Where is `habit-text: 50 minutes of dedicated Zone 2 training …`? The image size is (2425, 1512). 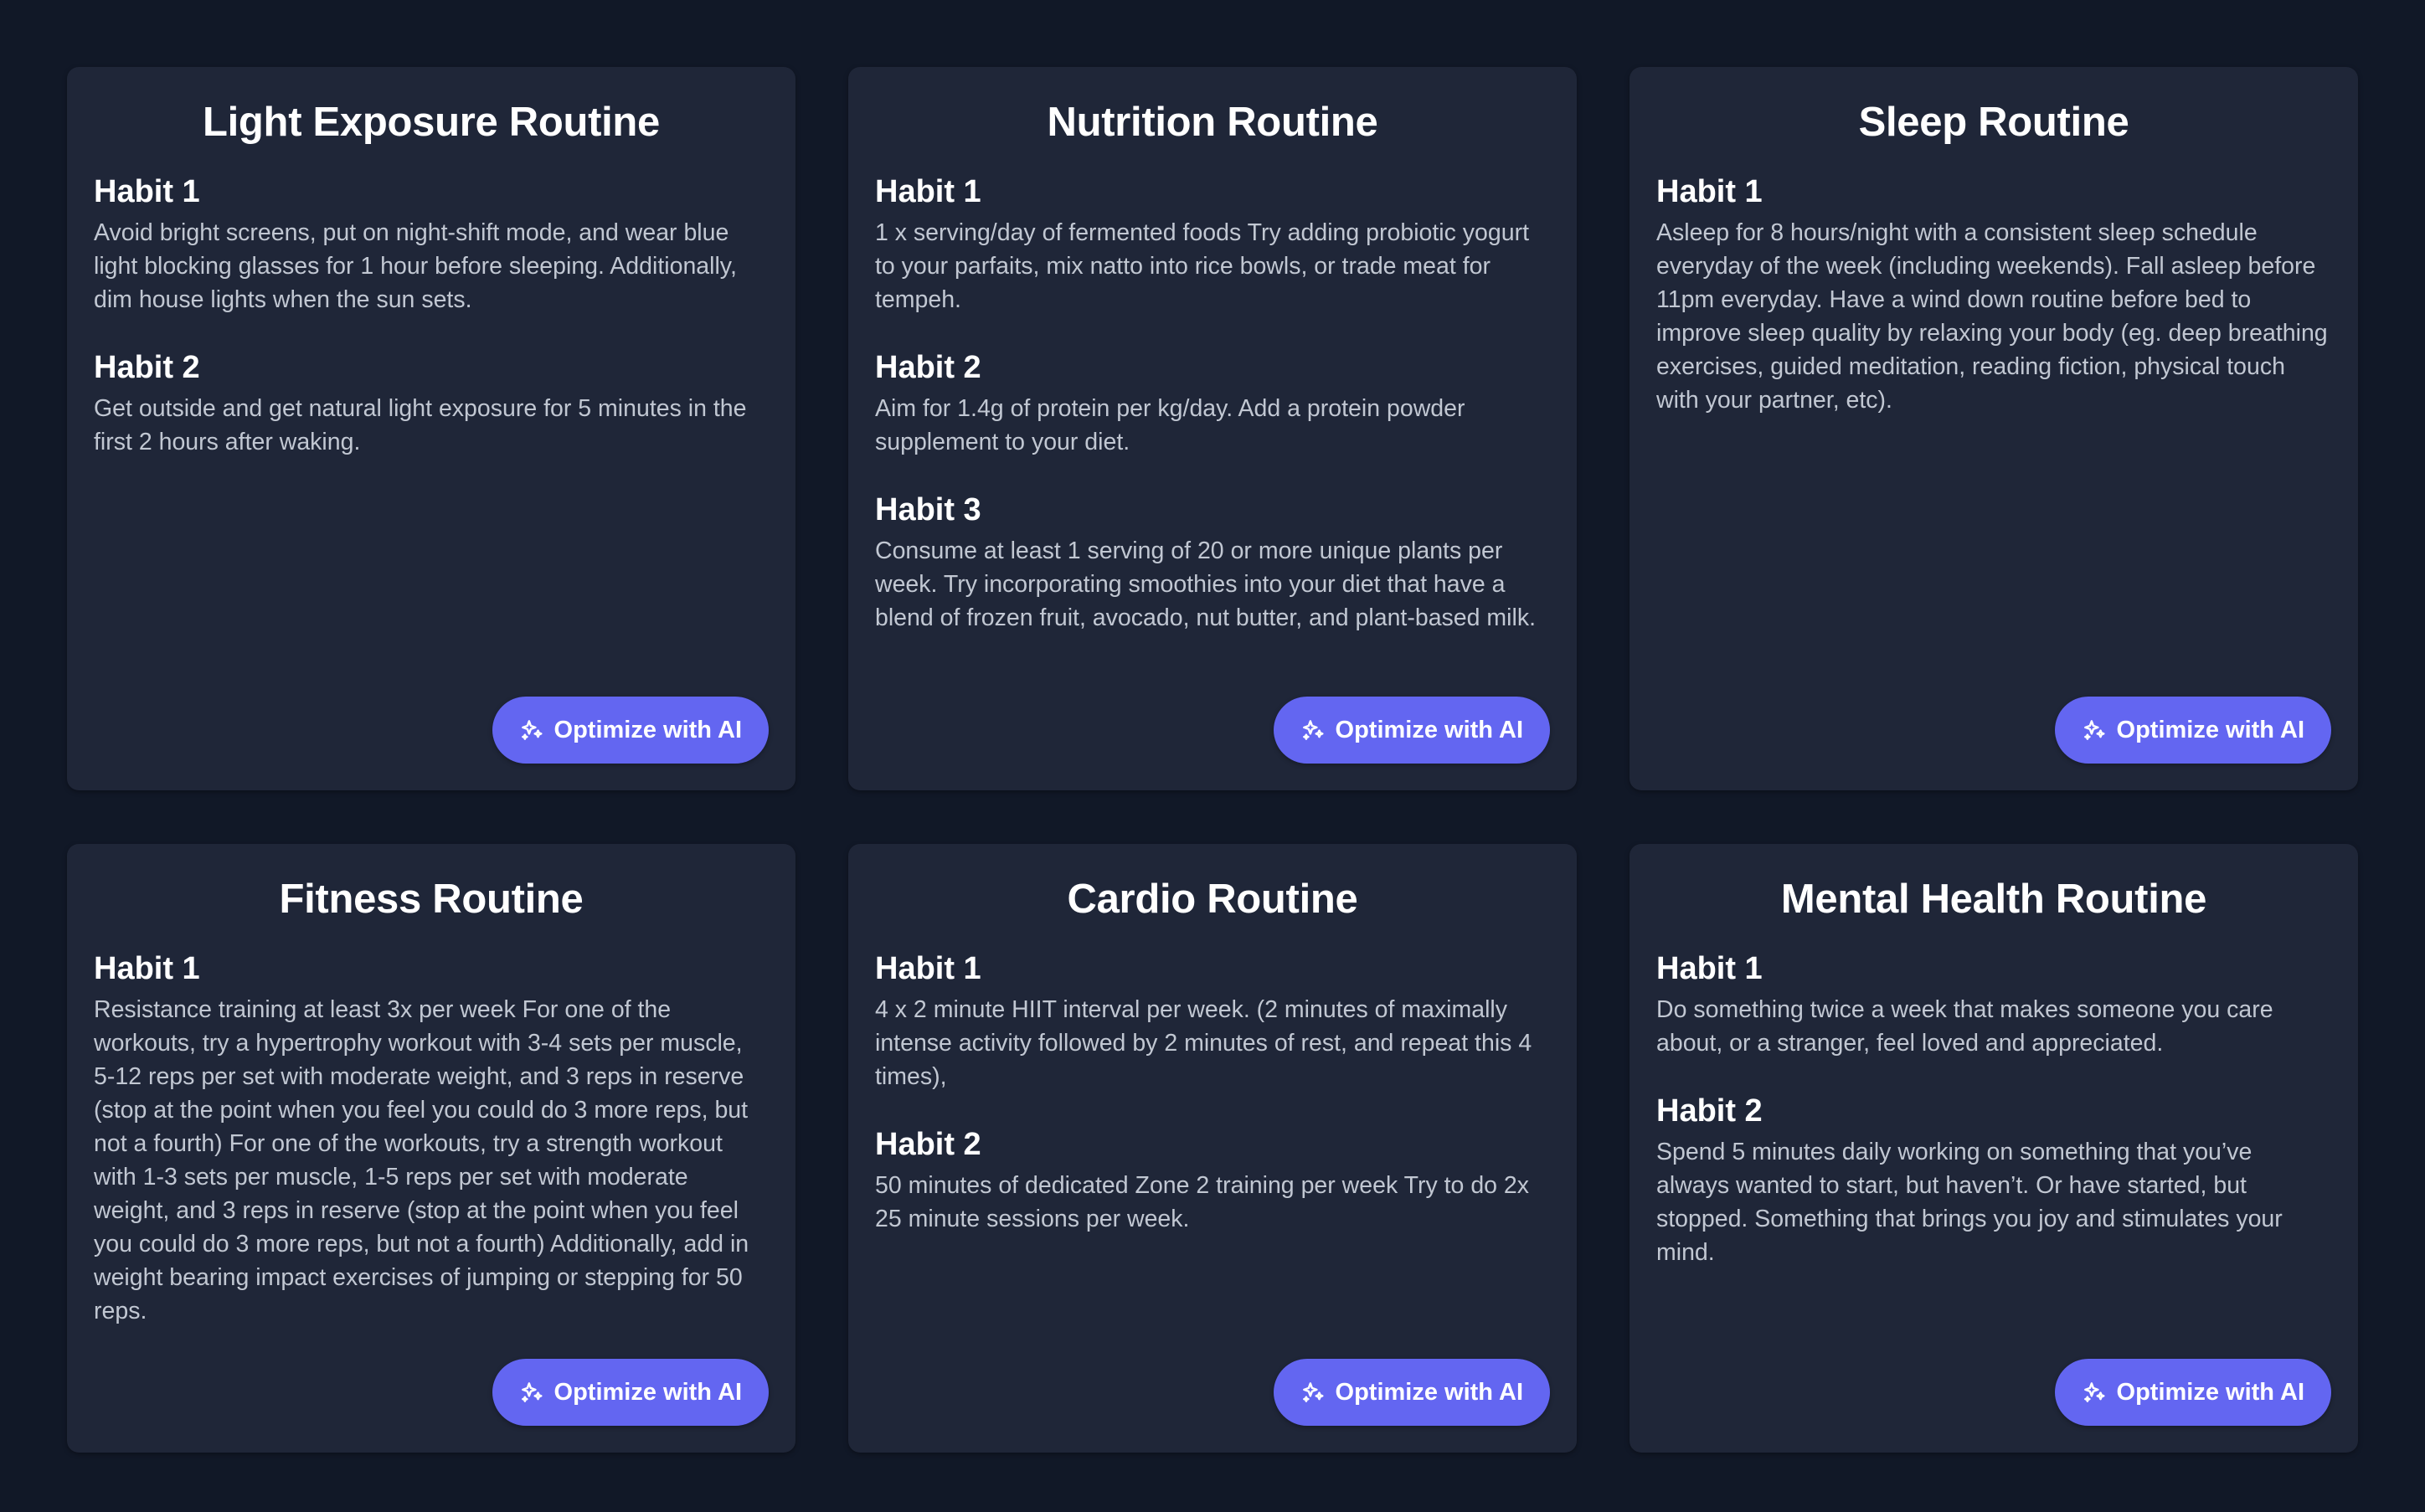 habit-text: 50 minutes of dedicated Zone 2 training … is located at coordinates (1203, 1202).